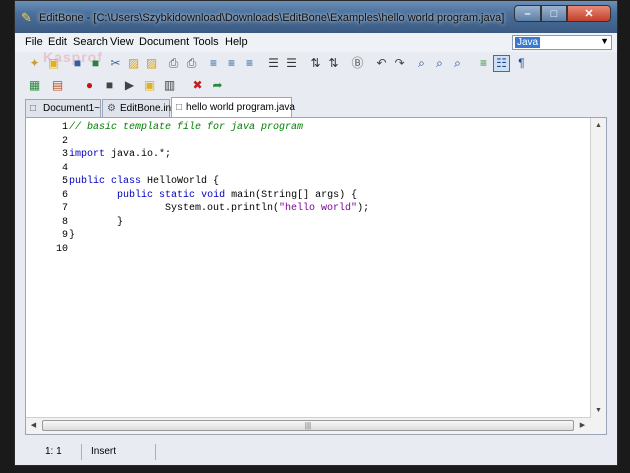 This screenshot has height=473, width=630. Describe the element at coordinates (213, 195) in the screenshot. I see `code-token: void` at that location.